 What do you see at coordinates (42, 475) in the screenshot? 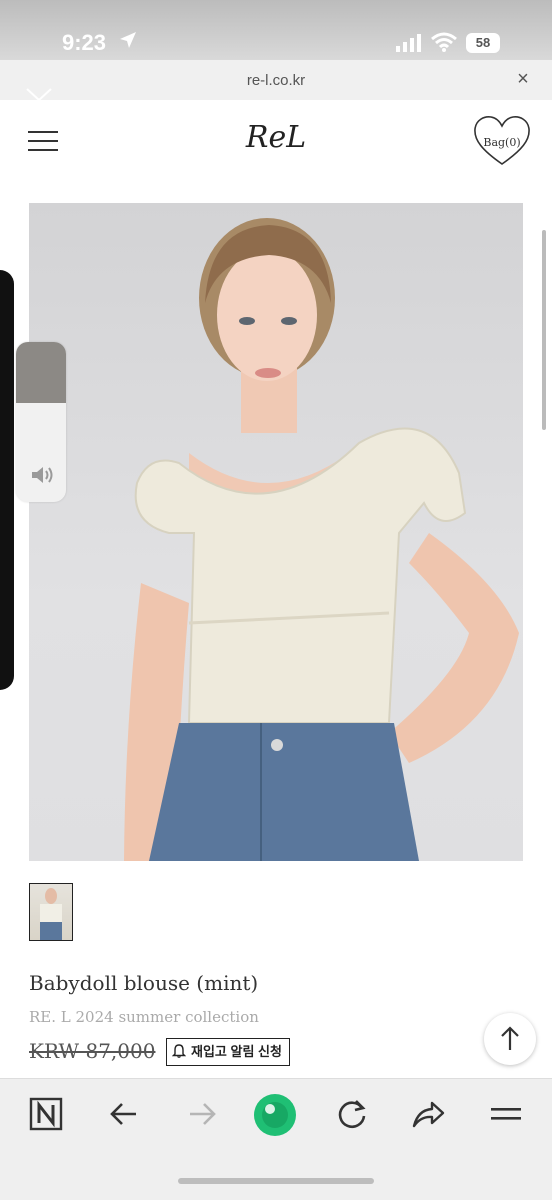
I see `speaker-icon` at bounding box center [42, 475].